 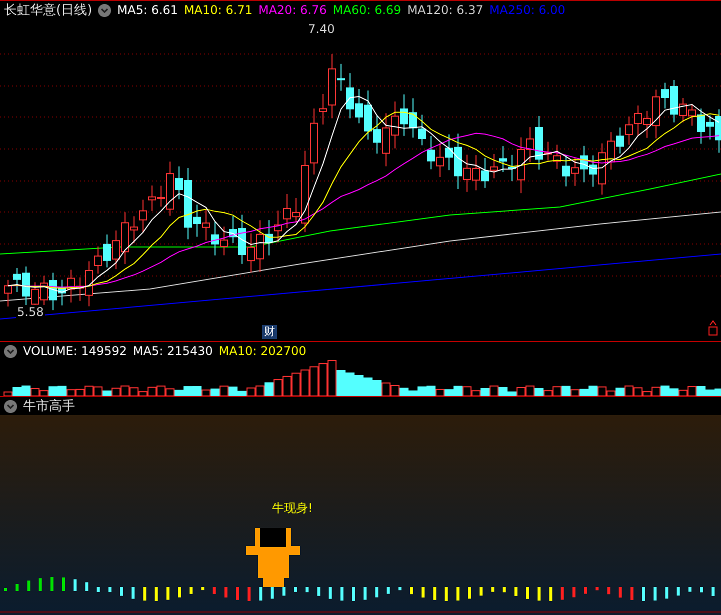 I want to click on indicator-value: MA250: 6.00, so click(x=527, y=10).